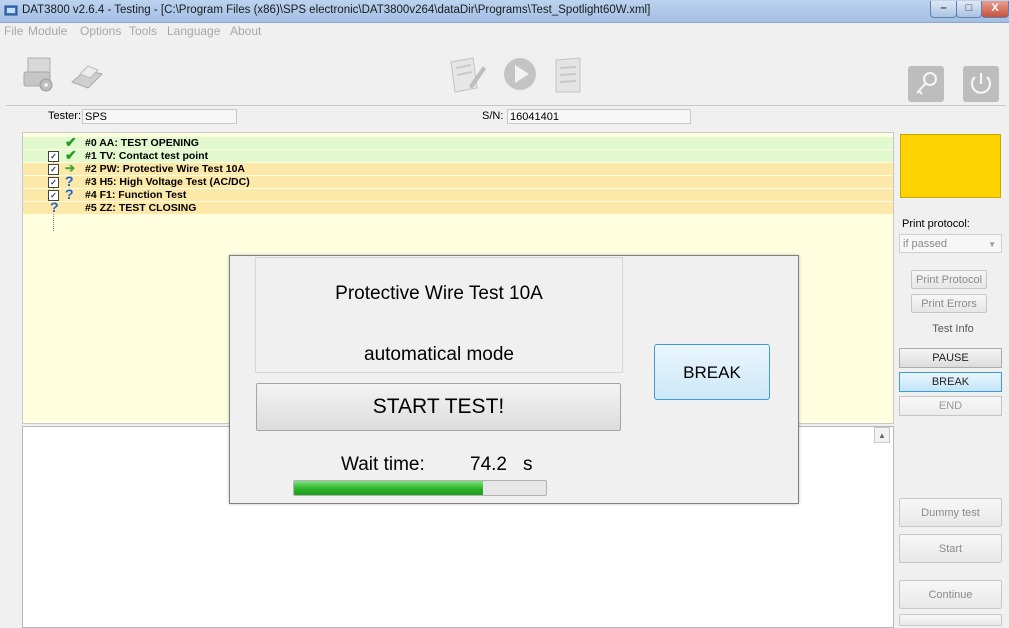 The height and width of the screenshot is (628, 1009). I want to click on menu-tools: Tools, so click(143, 31).